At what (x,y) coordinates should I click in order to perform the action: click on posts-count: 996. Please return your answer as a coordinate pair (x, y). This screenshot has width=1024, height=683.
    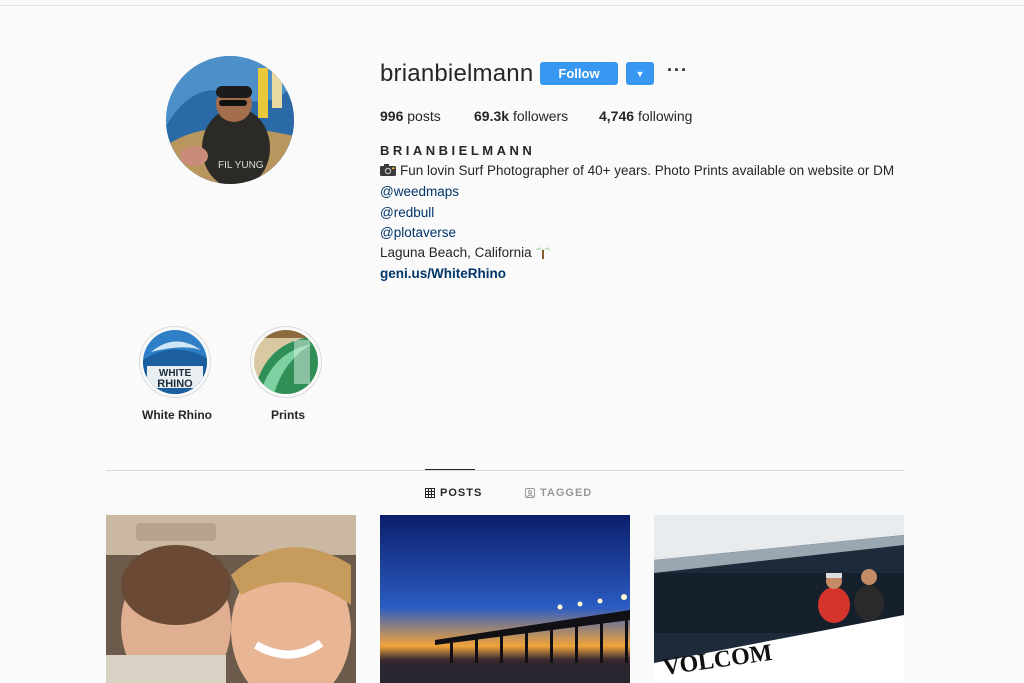
    Looking at the image, I should click on (392, 116).